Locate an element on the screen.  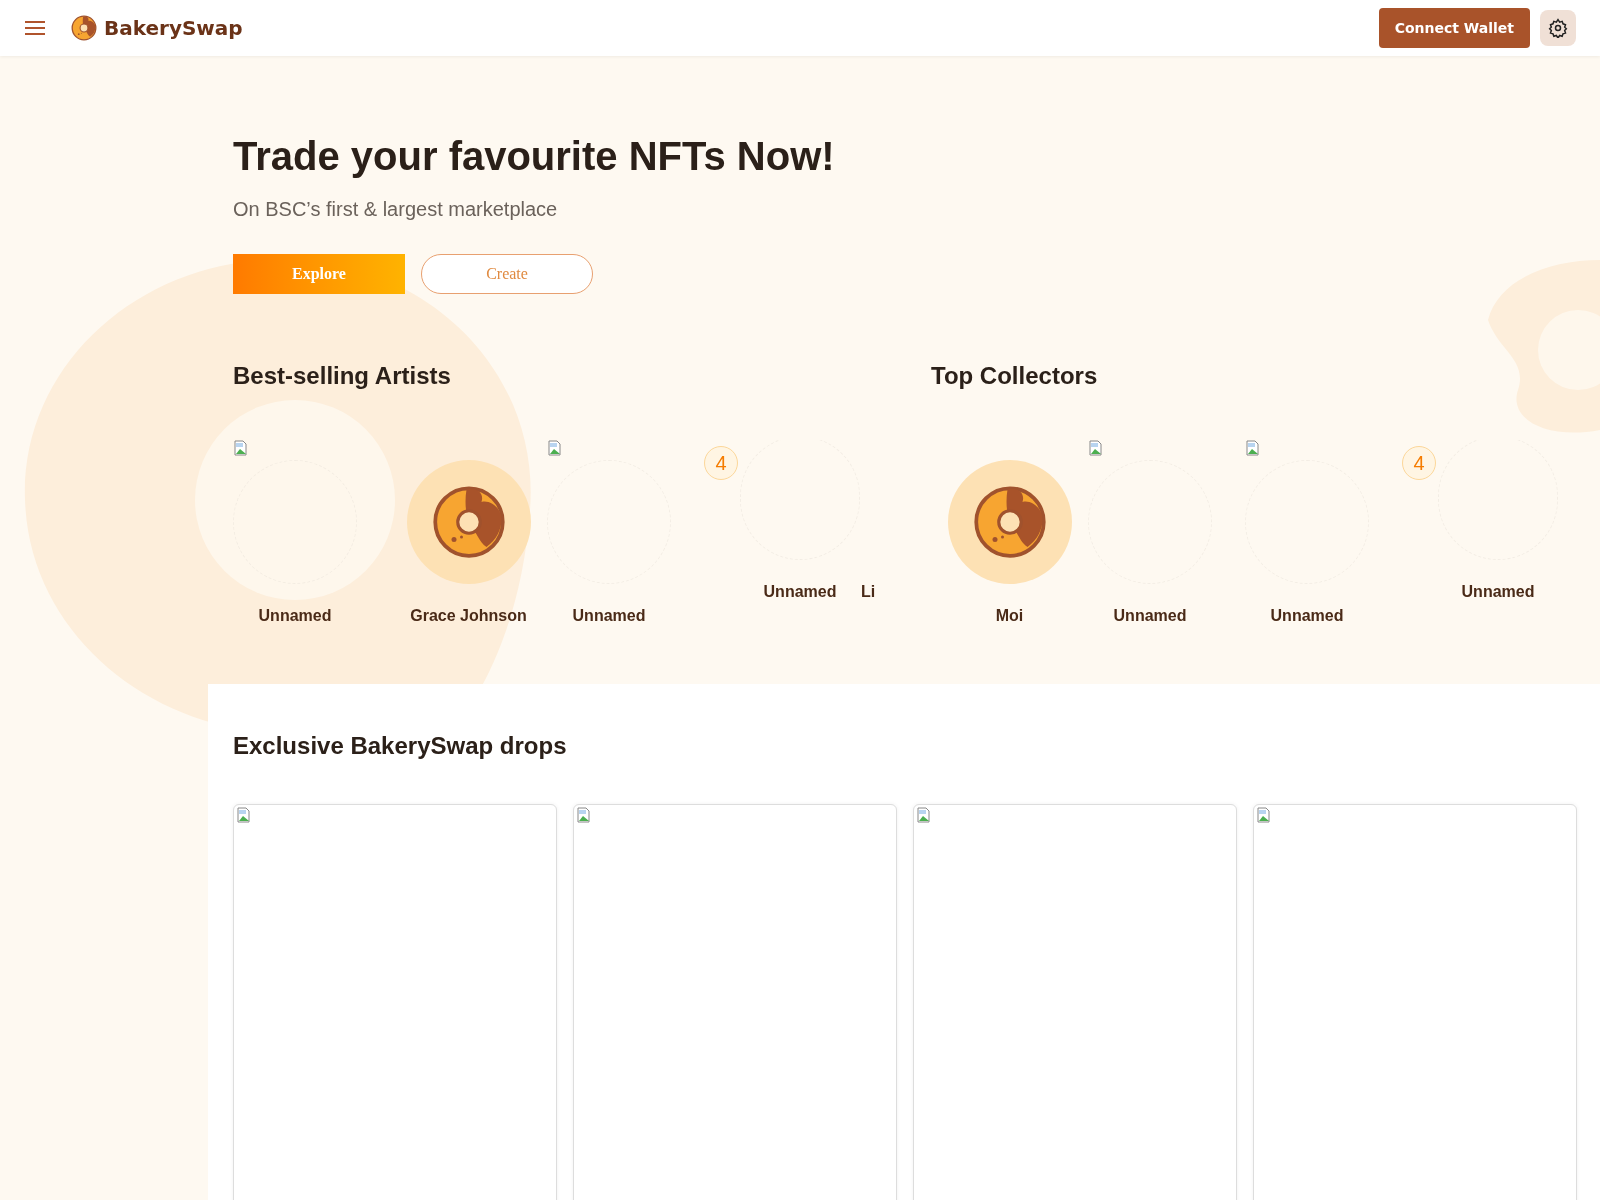
hero-subtitle: On BSC’s first & largest marketplace is located at coordinates (396, 209).